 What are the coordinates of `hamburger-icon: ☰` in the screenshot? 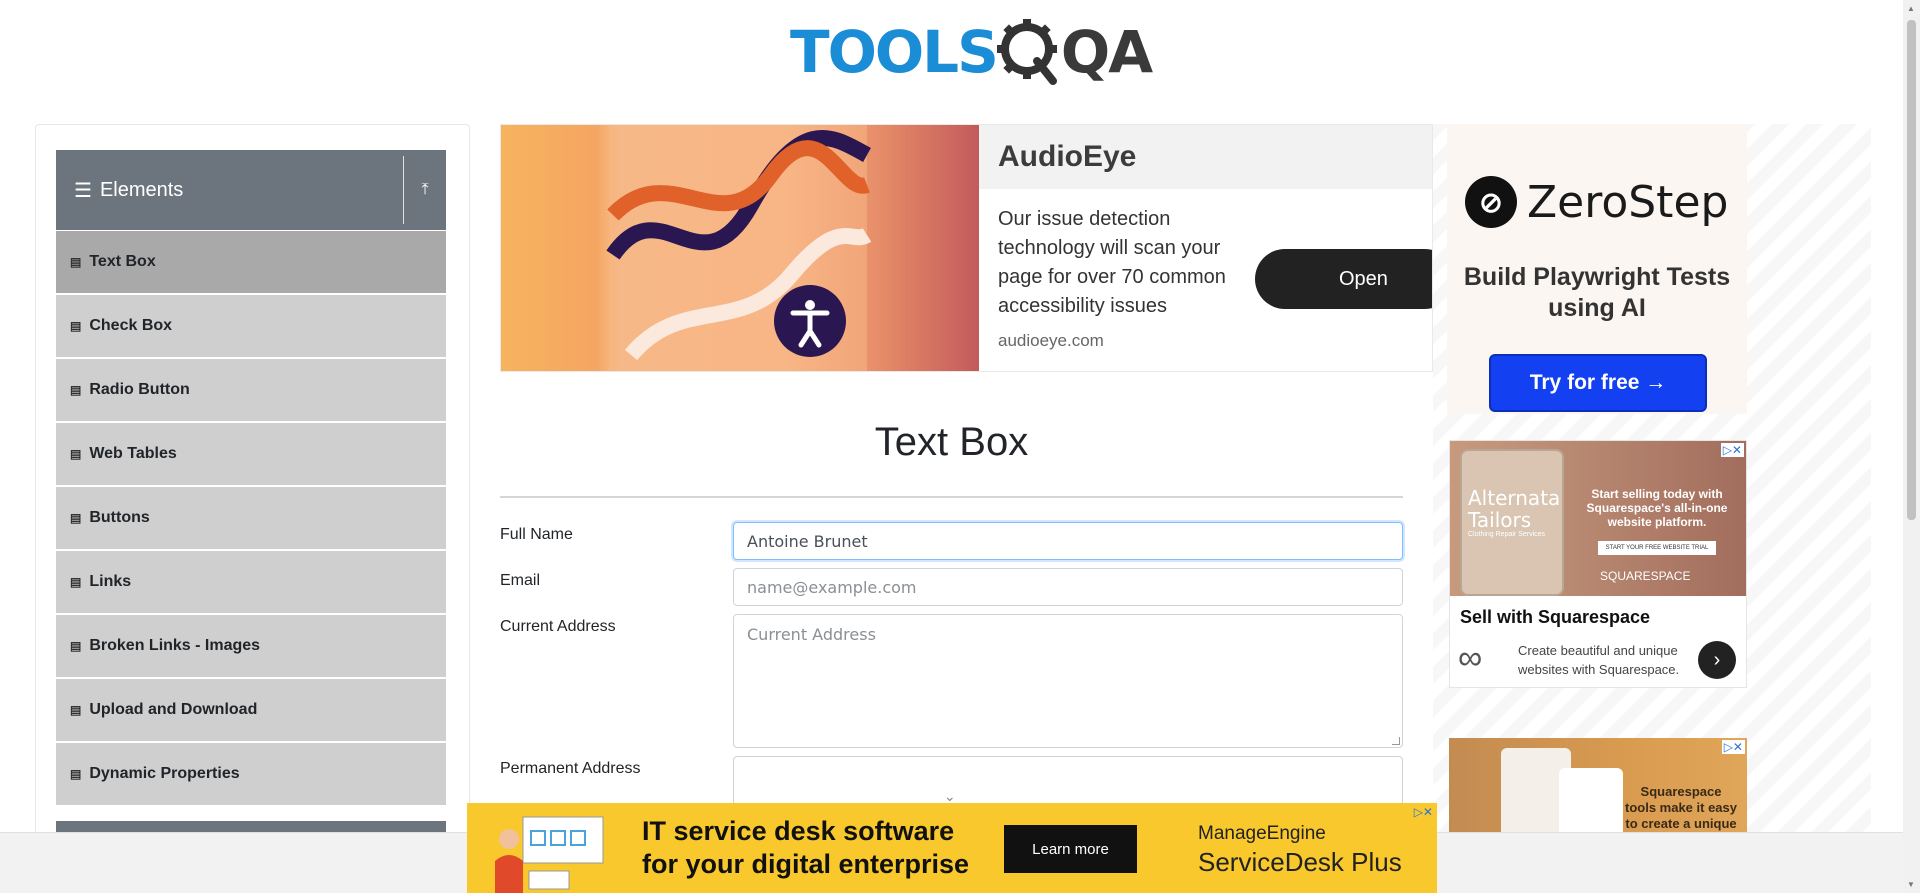 It's located at (83, 190).